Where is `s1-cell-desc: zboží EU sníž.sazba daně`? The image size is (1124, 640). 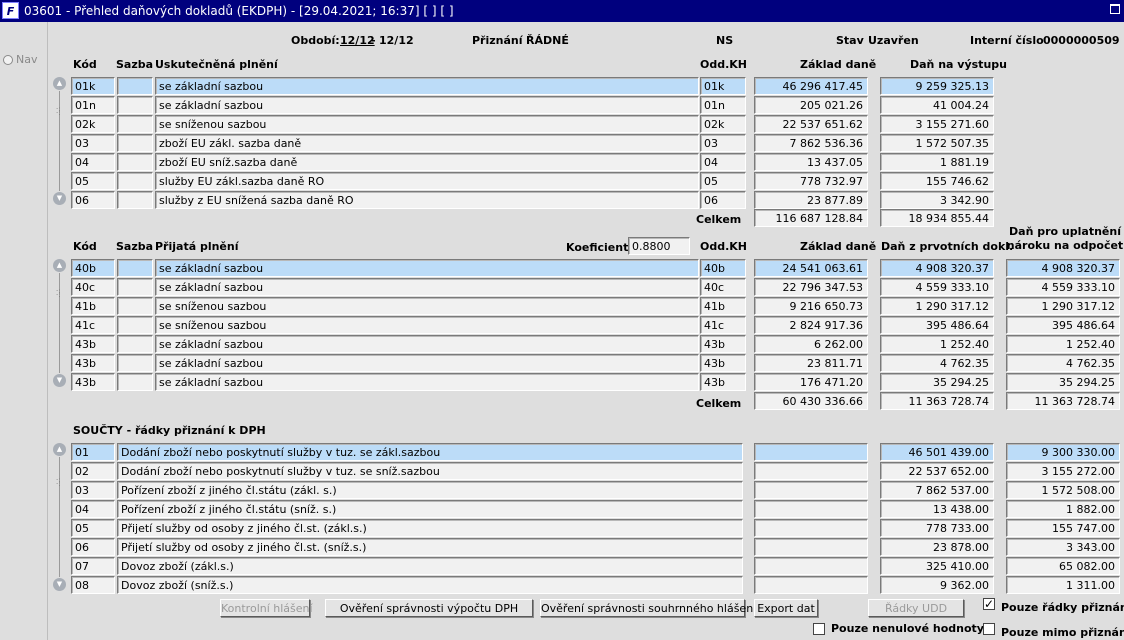 s1-cell-desc: zboží EU sníž.sazba daně is located at coordinates (427, 162).